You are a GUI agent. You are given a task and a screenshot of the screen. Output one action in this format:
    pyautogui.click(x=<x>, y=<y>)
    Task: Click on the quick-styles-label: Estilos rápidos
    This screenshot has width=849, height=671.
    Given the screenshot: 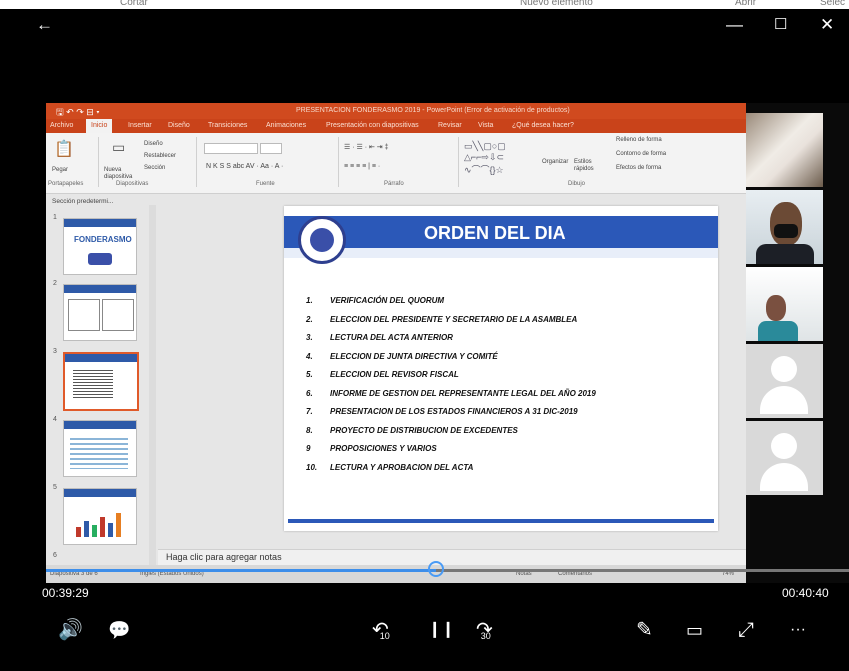 What is the action you would take?
    pyautogui.click(x=584, y=165)
    